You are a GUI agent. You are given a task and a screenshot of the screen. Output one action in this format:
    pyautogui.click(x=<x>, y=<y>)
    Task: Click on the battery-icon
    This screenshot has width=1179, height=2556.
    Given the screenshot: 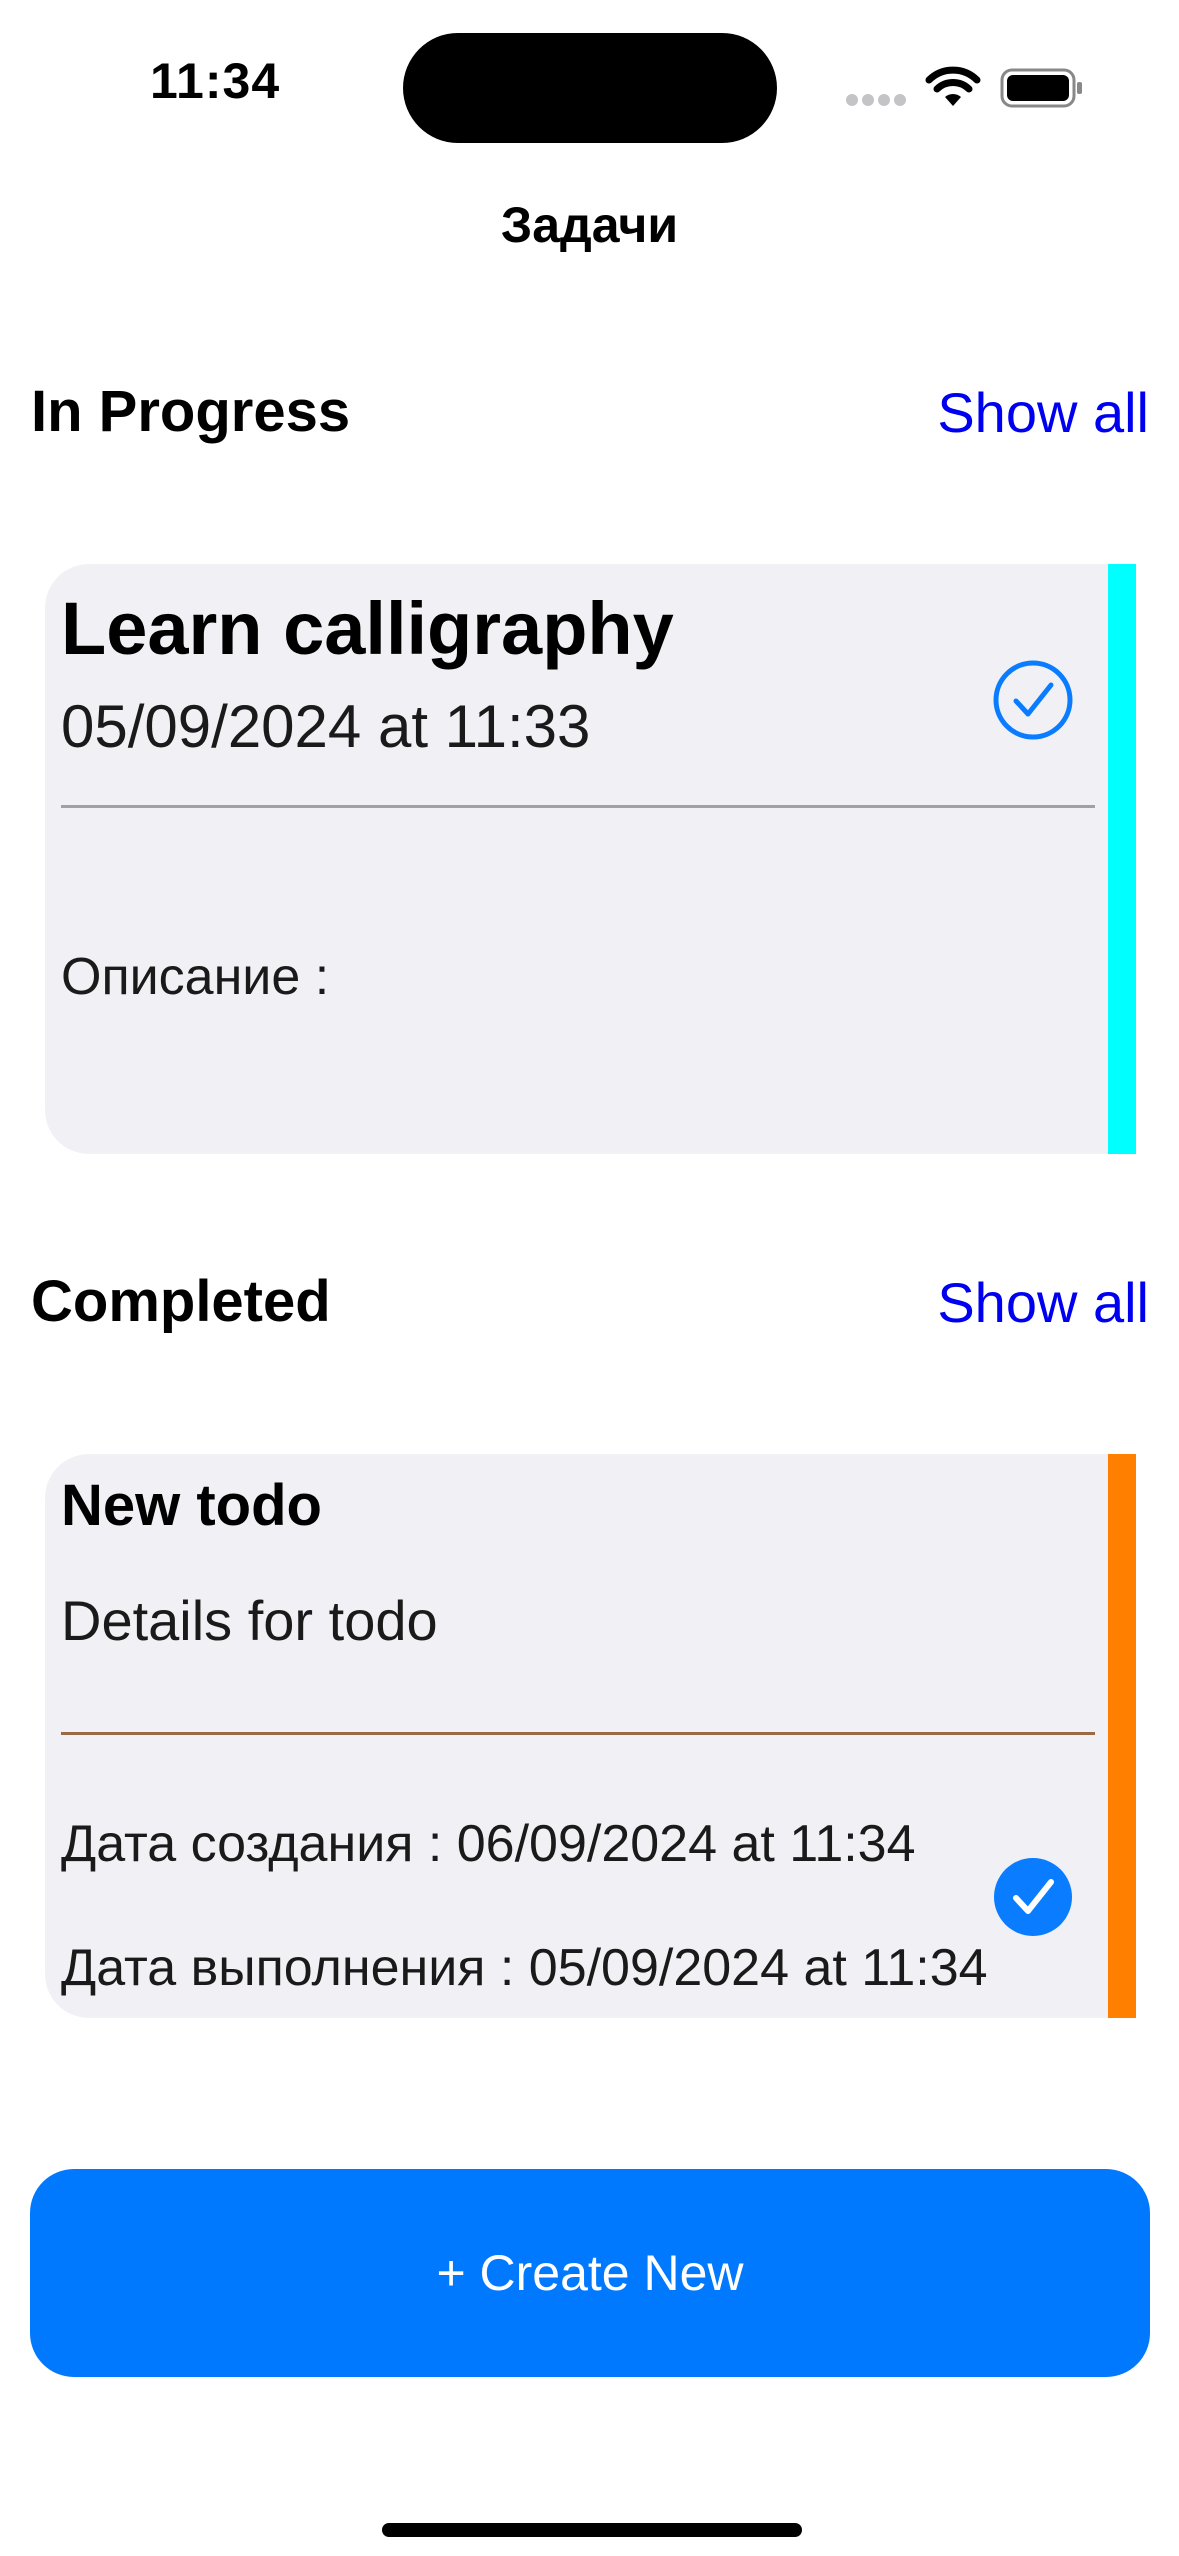 What is the action you would take?
    pyautogui.click(x=1041, y=88)
    